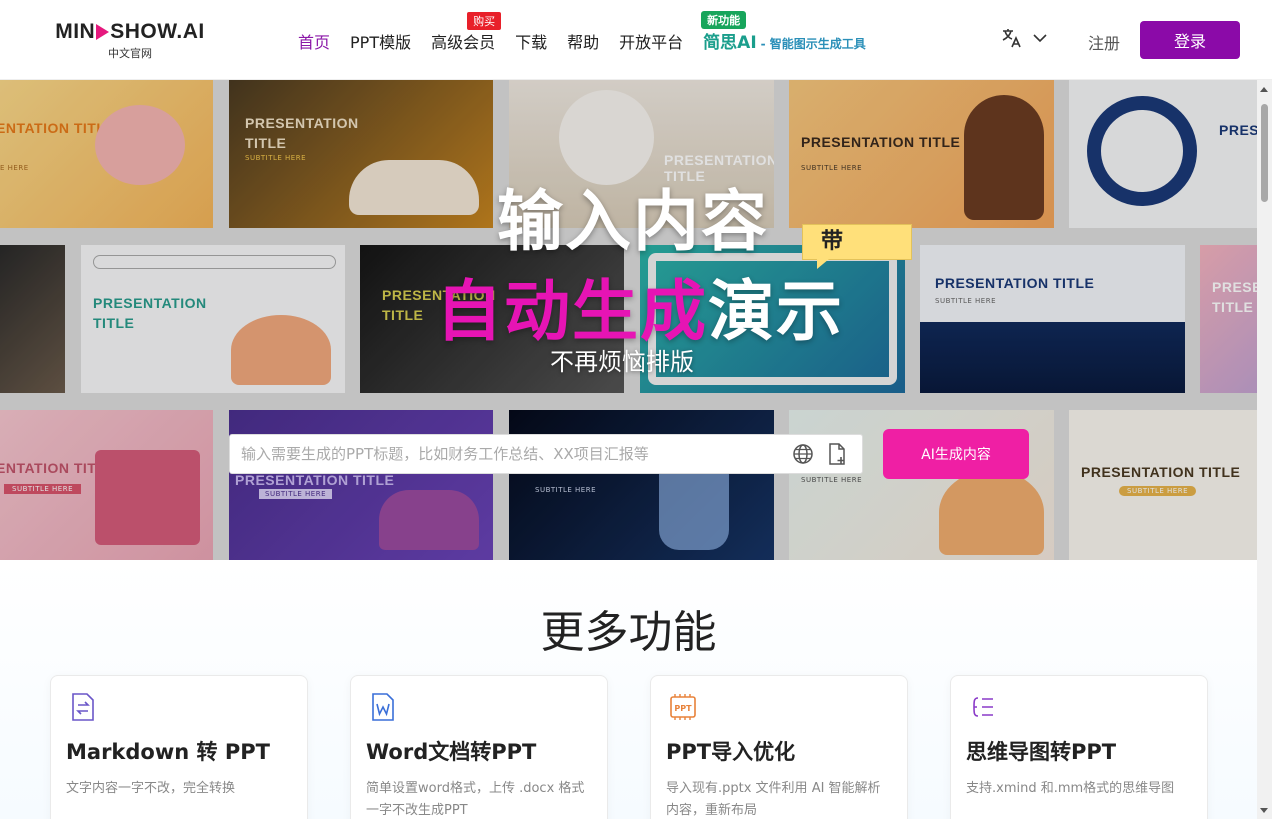 The width and height of the screenshot is (1272, 819). I want to click on ppt-title-search, so click(546, 454).